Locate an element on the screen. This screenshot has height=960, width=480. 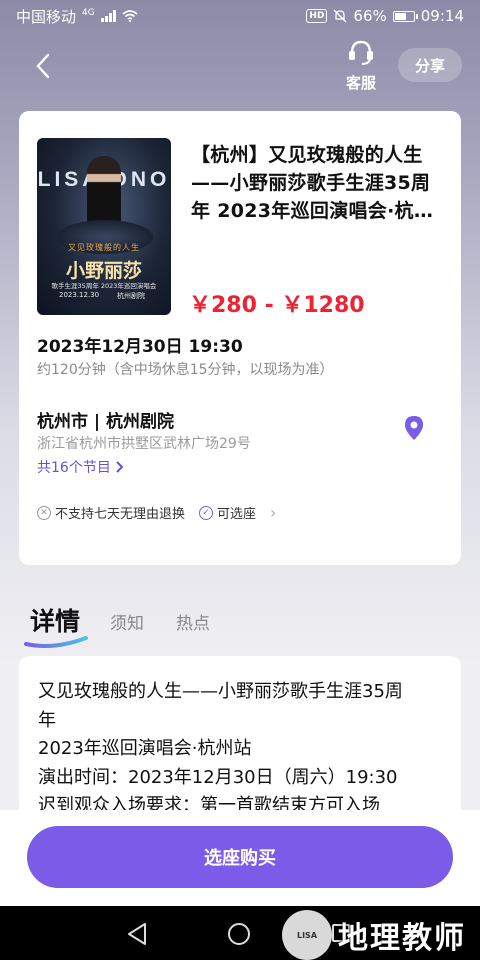
policy-no-refund: ✕ 不支持七天无理由退换 is located at coordinates (111, 512).